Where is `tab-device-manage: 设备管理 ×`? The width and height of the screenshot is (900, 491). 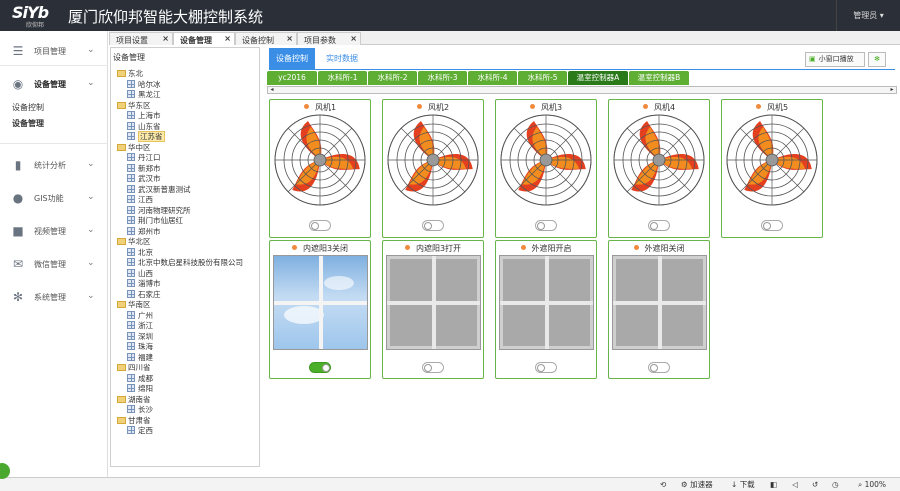
tab-device-manage: 设备管理 × is located at coordinates (204, 38).